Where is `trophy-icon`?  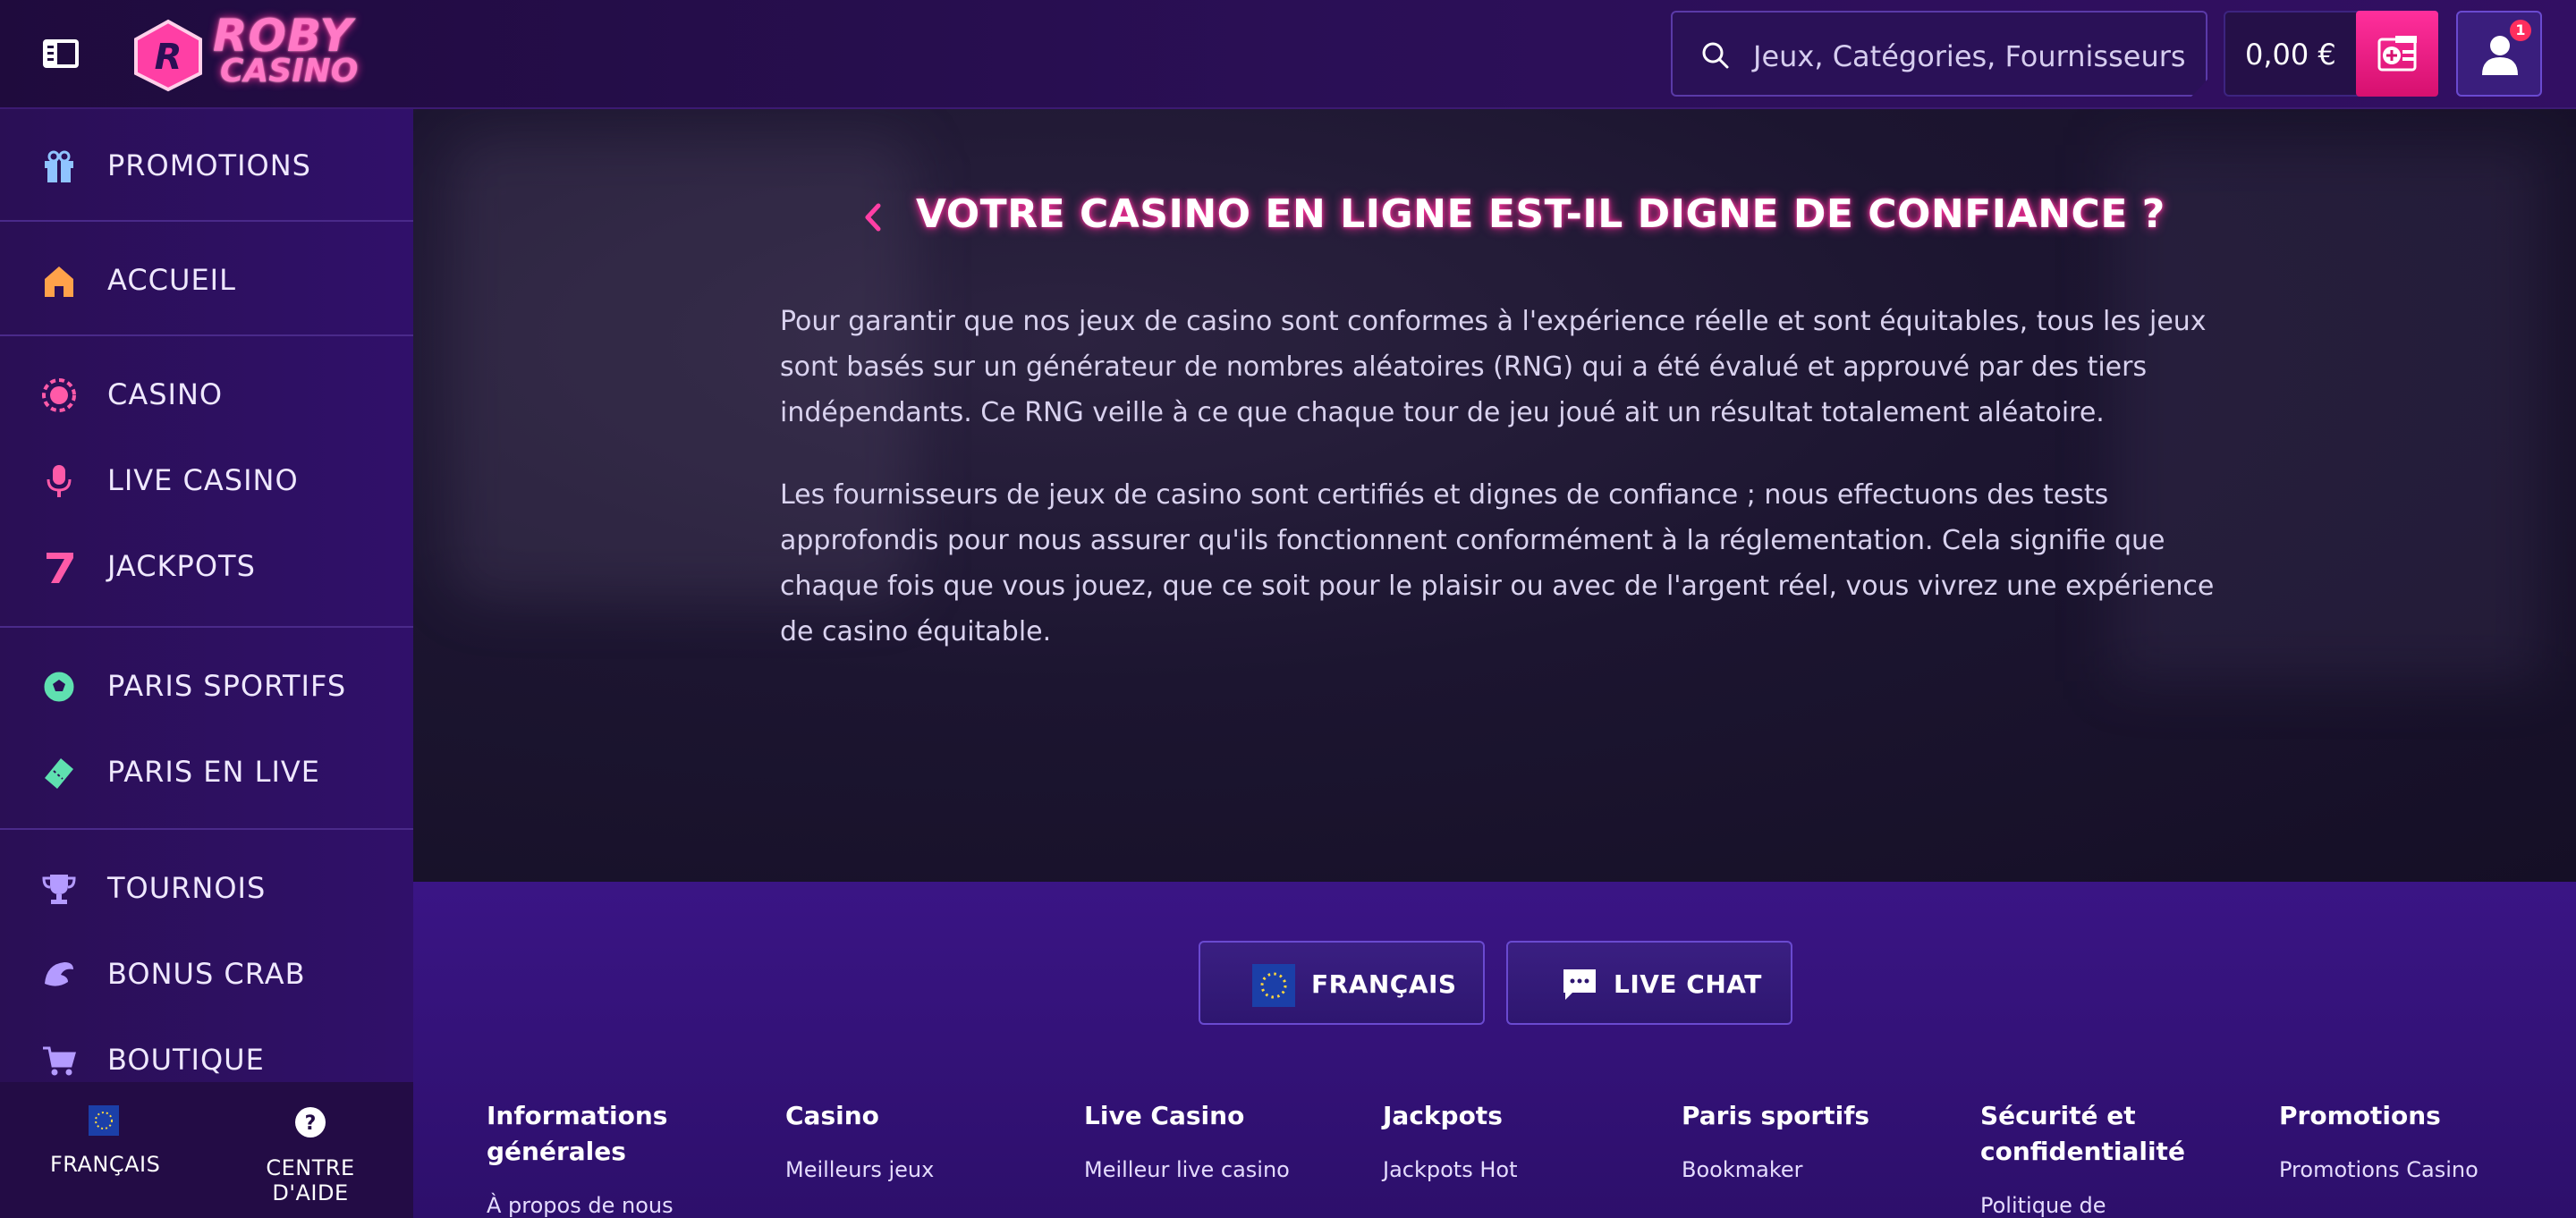
trophy-icon is located at coordinates (59, 889).